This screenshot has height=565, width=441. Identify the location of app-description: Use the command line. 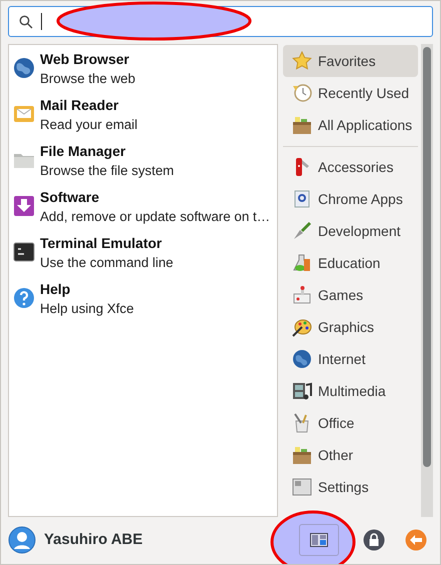
(107, 263).